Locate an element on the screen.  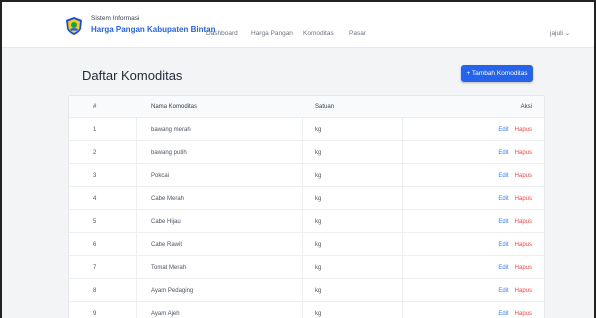
row-number: 6 is located at coordinates (95, 245).